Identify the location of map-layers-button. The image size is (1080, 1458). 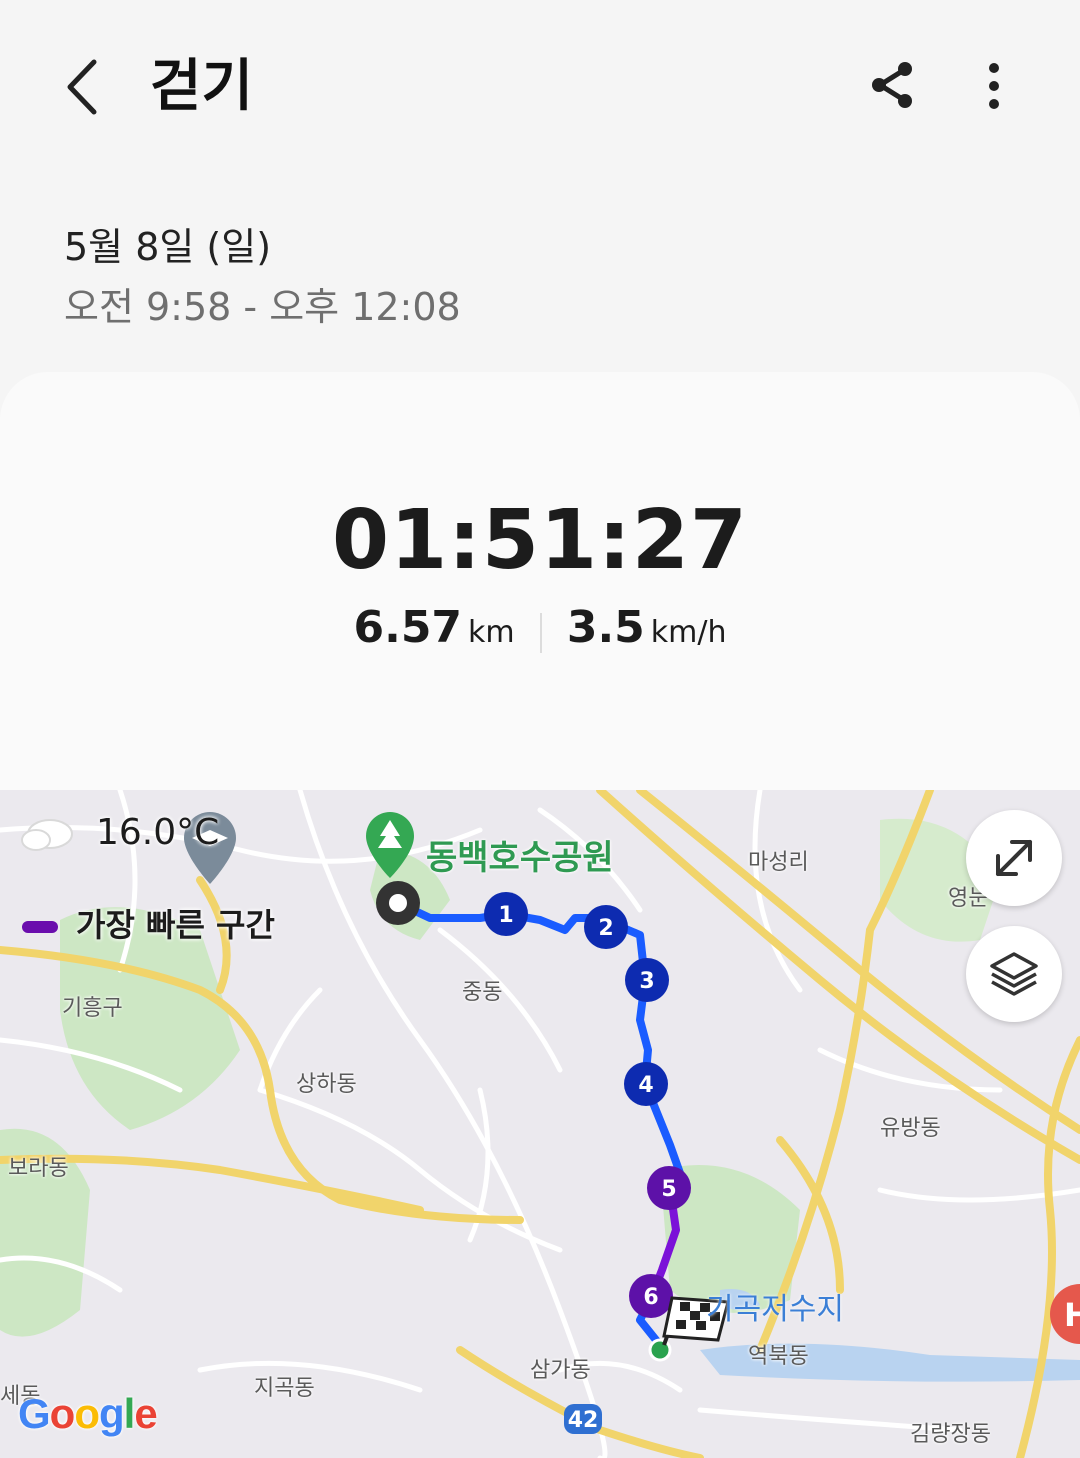
(1014, 974).